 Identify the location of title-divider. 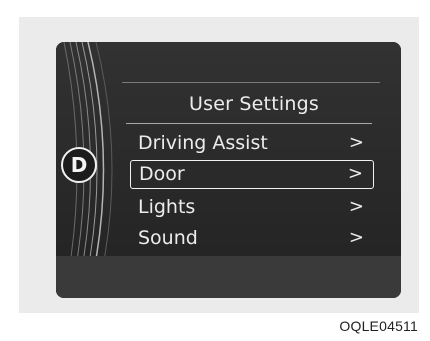
(249, 123).